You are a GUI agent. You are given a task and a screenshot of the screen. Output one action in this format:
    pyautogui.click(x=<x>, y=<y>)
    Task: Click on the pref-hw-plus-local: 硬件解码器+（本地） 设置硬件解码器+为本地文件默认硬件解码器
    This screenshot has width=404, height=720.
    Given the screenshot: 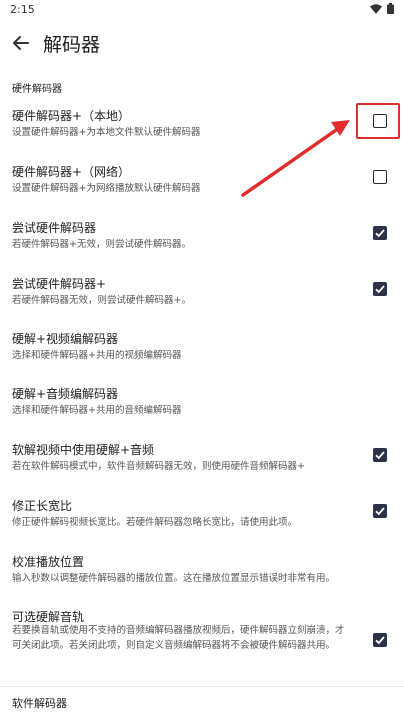 What is the action you would take?
    pyautogui.click(x=202, y=125)
    